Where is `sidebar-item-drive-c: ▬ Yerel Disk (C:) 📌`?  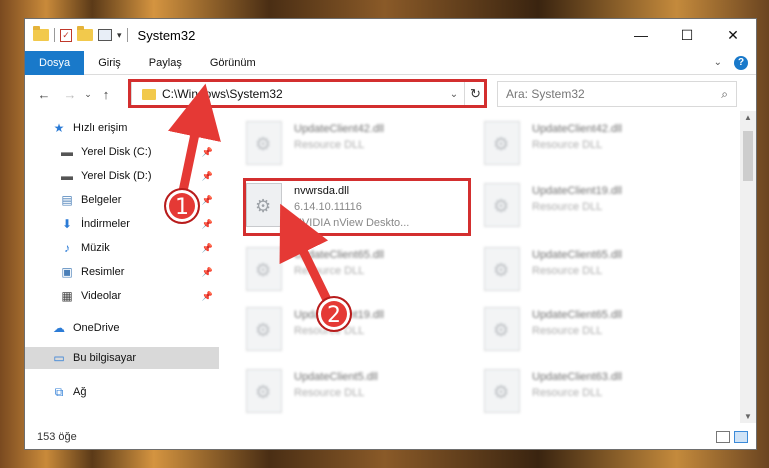 sidebar-item-drive-c: ▬ Yerel Disk (C:) 📌 is located at coordinates (122, 152).